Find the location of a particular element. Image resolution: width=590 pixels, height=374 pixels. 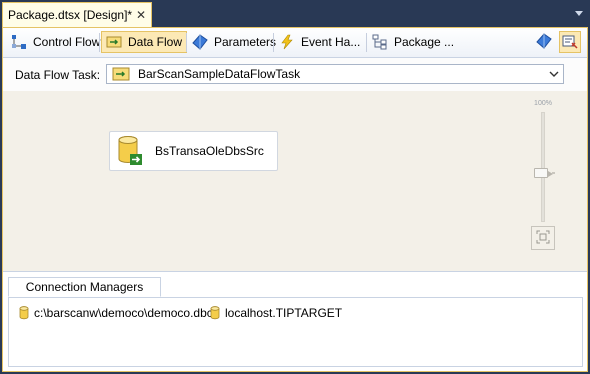

zoom-percent-label: 100% is located at coordinates (543, 103).